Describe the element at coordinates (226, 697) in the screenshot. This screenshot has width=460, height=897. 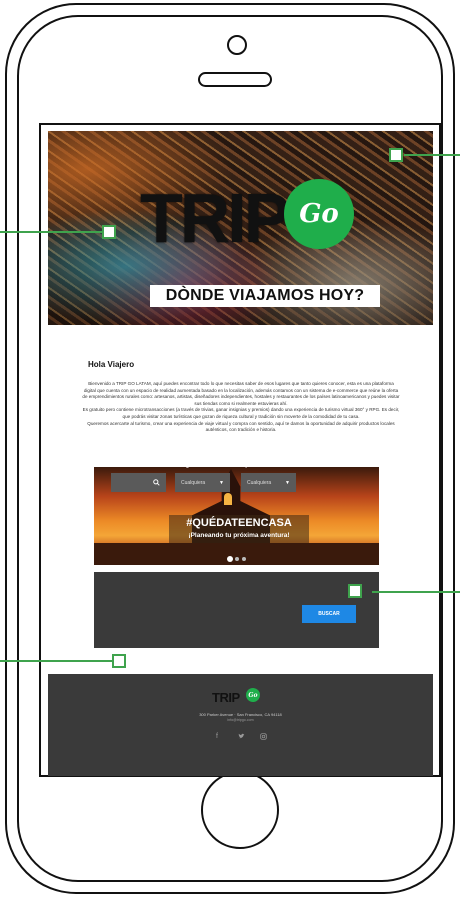
I see `footer-logo-trip: TRIP` at that location.